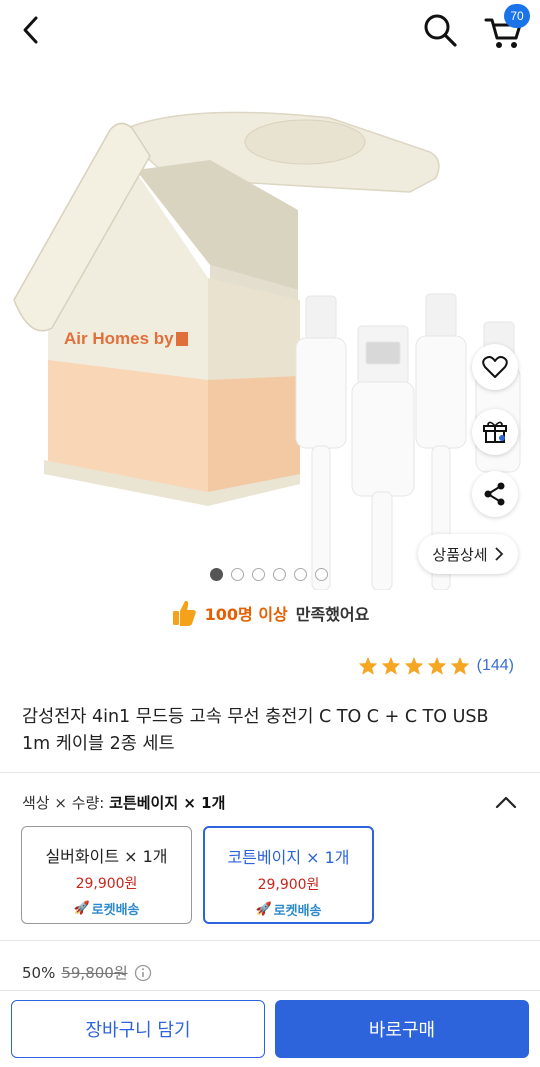 The height and width of the screenshot is (1067, 540). I want to click on search-button, so click(440, 30).